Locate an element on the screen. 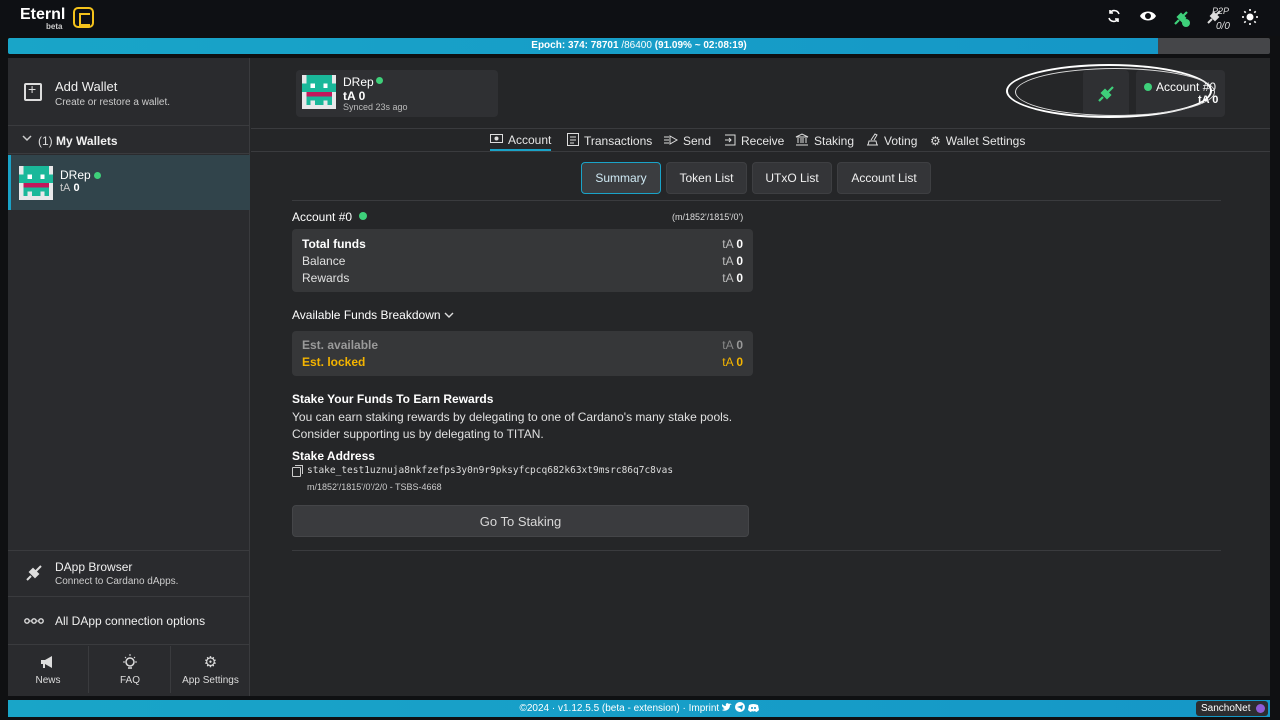 Image resolution: width=1280 pixels, height=720 pixels. app-settings-label: App Settings is located at coordinates (210, 680).